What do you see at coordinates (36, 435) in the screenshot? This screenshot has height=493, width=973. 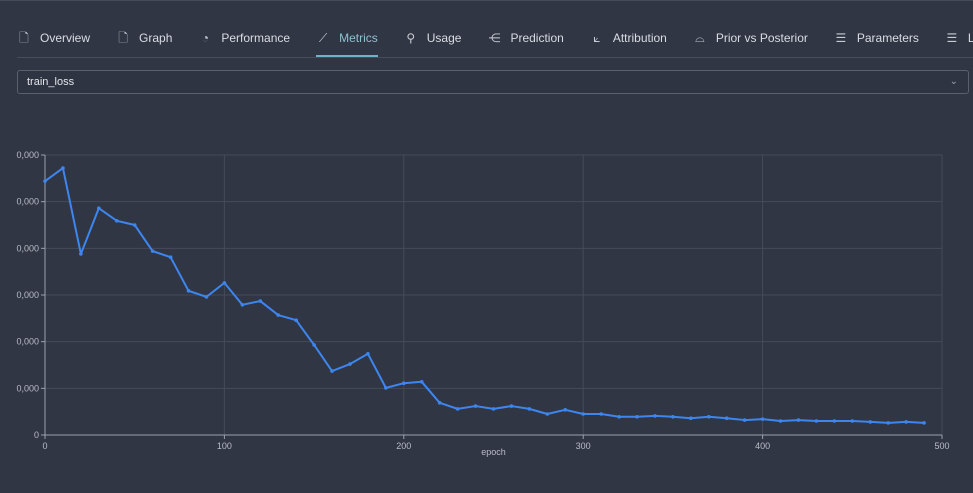 I see `y-tick-label: 0` at bounding box center [36, 435].